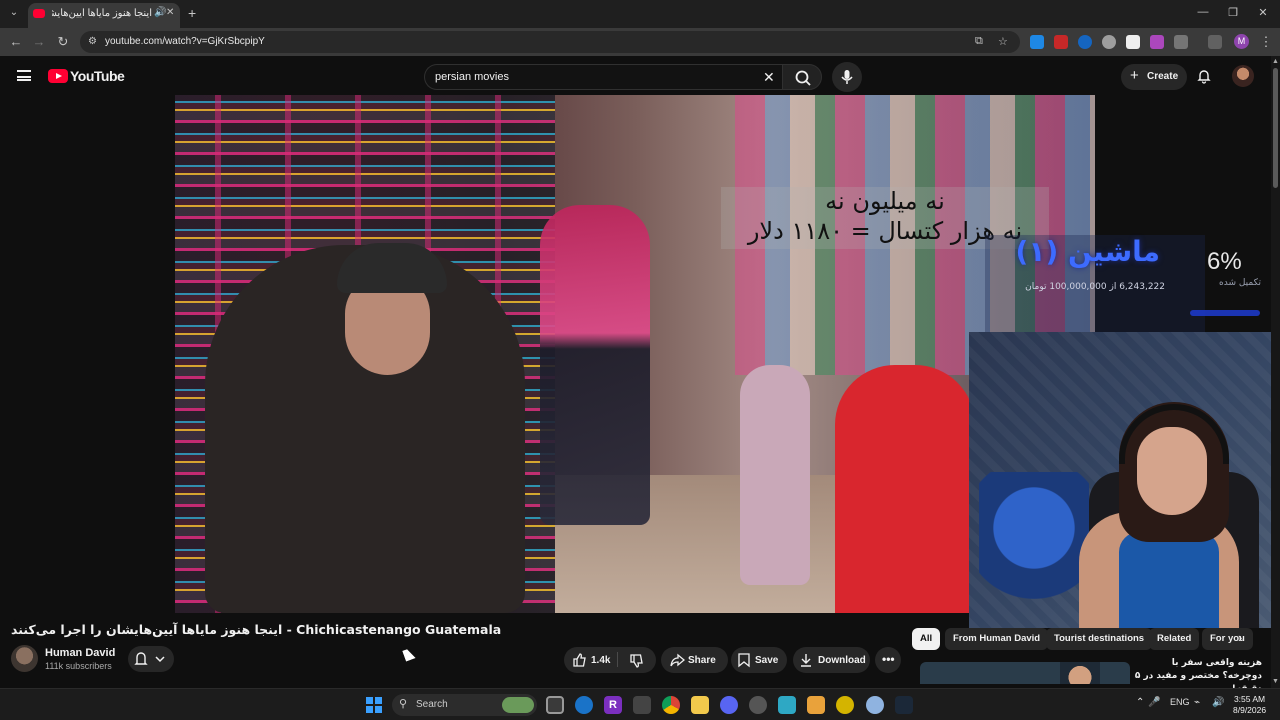 The height and width of the screenshot is (720, 1280). I want to click on new-tab-icon: +, so click(192, 13).